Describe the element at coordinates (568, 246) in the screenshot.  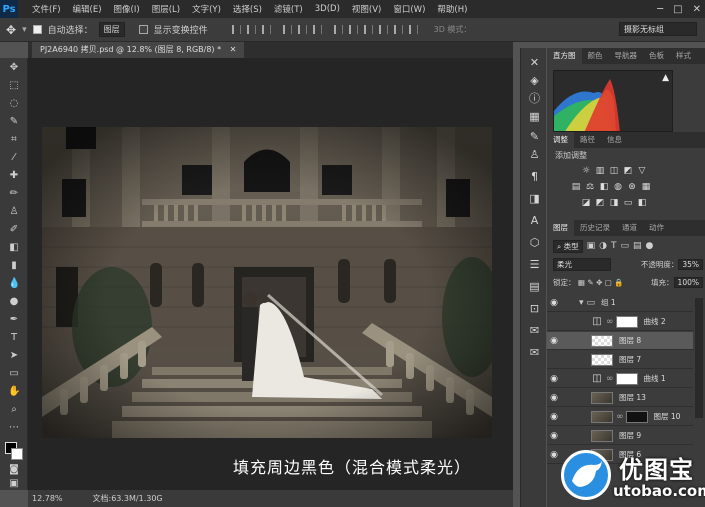
I see `filter-kind-dropdown: ⌕ 类型` at that location.